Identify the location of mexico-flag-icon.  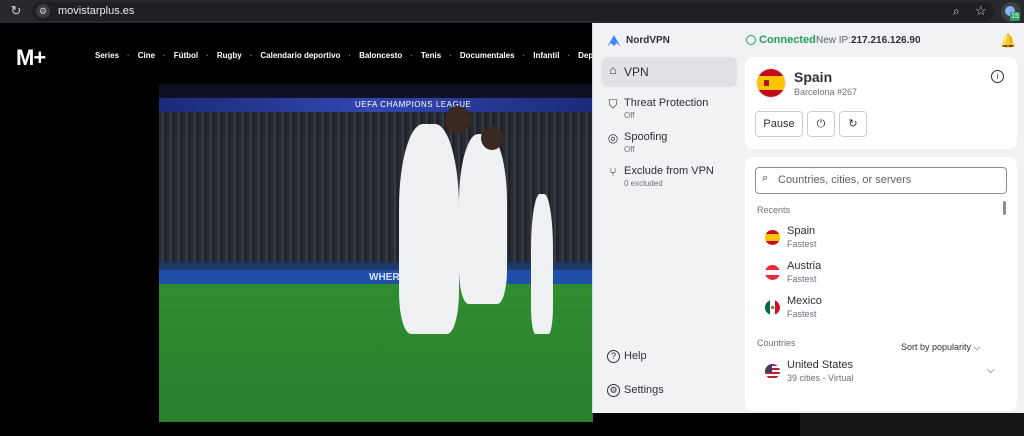
(772, 307).